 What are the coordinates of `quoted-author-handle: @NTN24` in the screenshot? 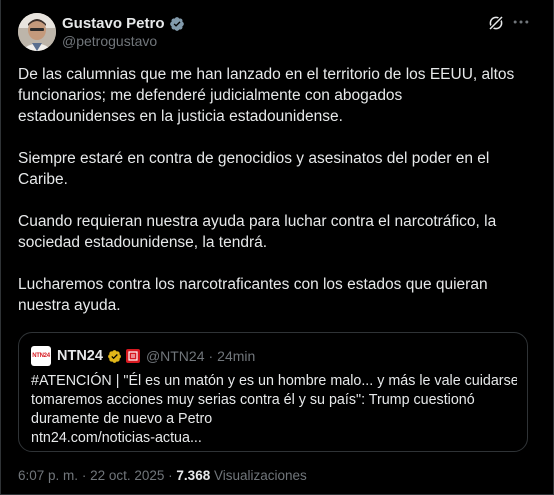 It's located at (175, 356).